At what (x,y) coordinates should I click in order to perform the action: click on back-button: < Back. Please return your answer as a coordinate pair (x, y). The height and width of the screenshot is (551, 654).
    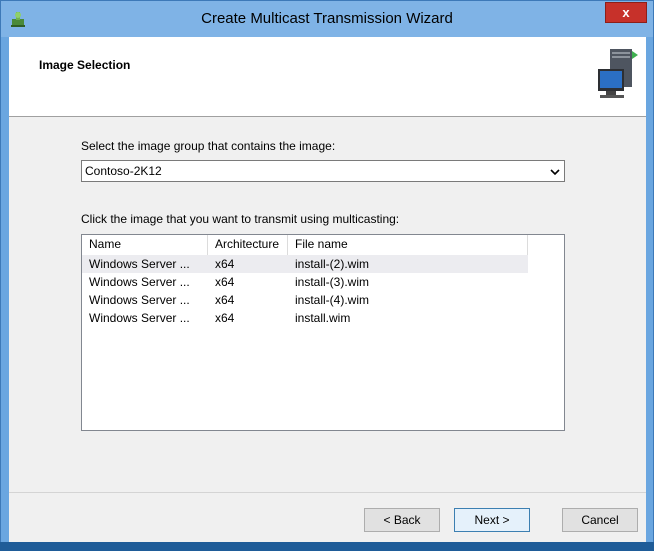
    Looking at the image, I should click on (402, 520).